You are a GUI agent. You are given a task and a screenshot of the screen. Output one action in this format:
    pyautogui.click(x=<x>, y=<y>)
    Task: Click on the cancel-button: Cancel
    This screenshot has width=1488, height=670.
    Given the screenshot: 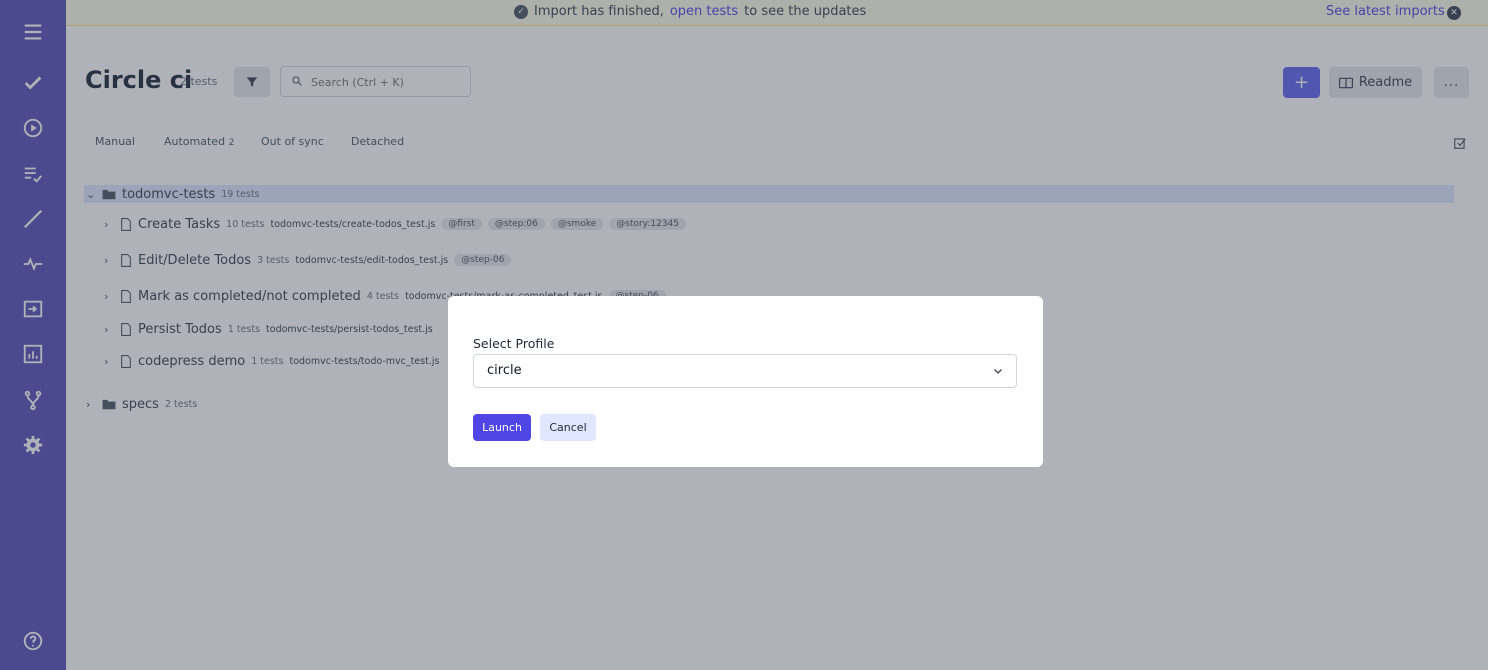 What is the action you would take?
    pyautogui.click(x=568, y=427)
    